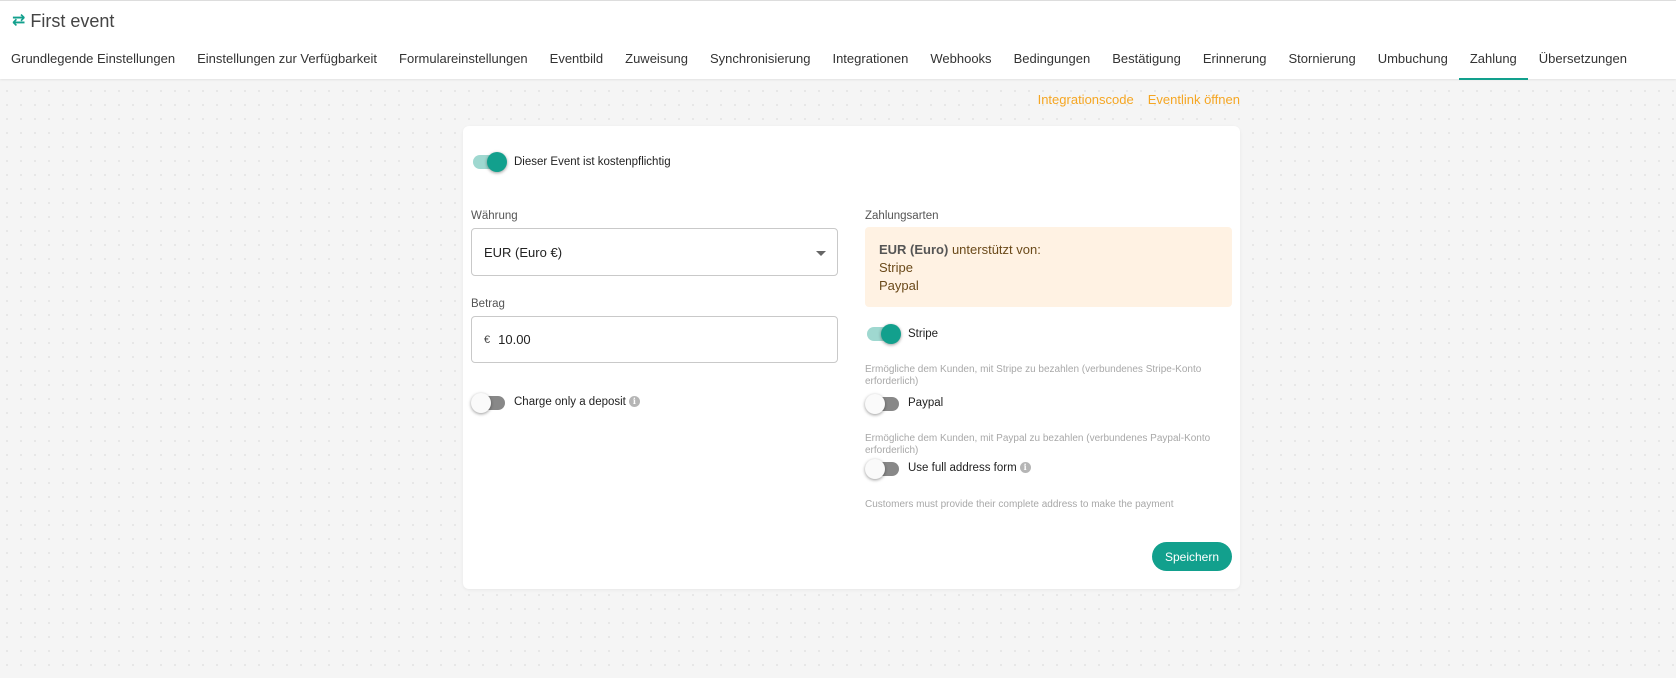  What do you see at coordinates (902, 216) in the screenshot?
I see `payment-methods-label: Zahlungsarten` at bounding box center [902, 216].